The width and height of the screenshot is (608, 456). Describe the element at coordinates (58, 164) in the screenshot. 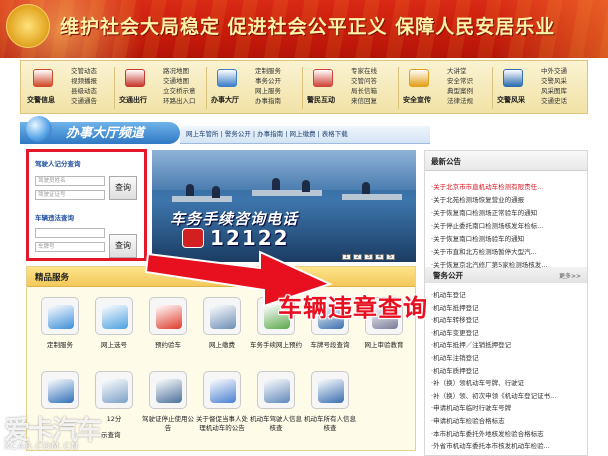

I see `license-query-title: 驾驶人记分查询` at that location.